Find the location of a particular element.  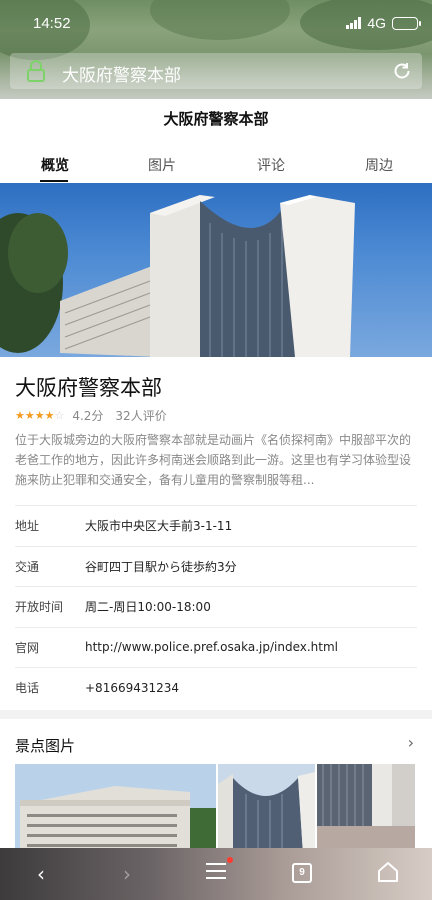

chevron-right-icon: › is located at coordinates (411, 742).